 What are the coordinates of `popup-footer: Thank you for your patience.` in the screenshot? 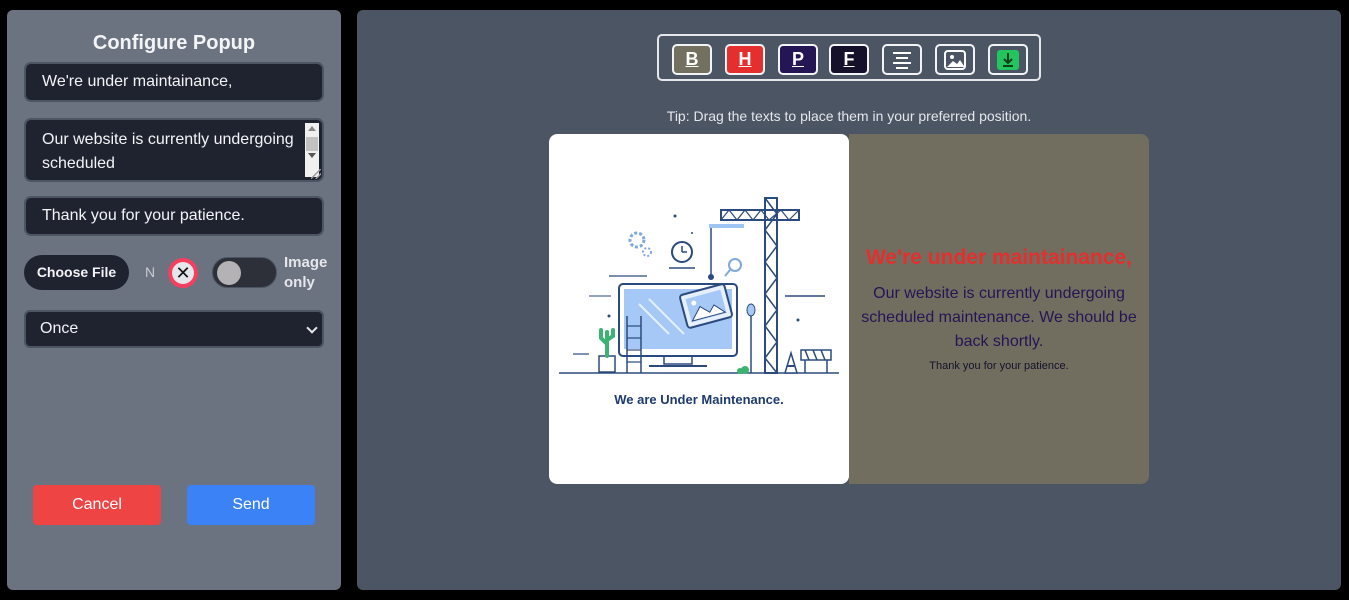 It's located at (999, 366).